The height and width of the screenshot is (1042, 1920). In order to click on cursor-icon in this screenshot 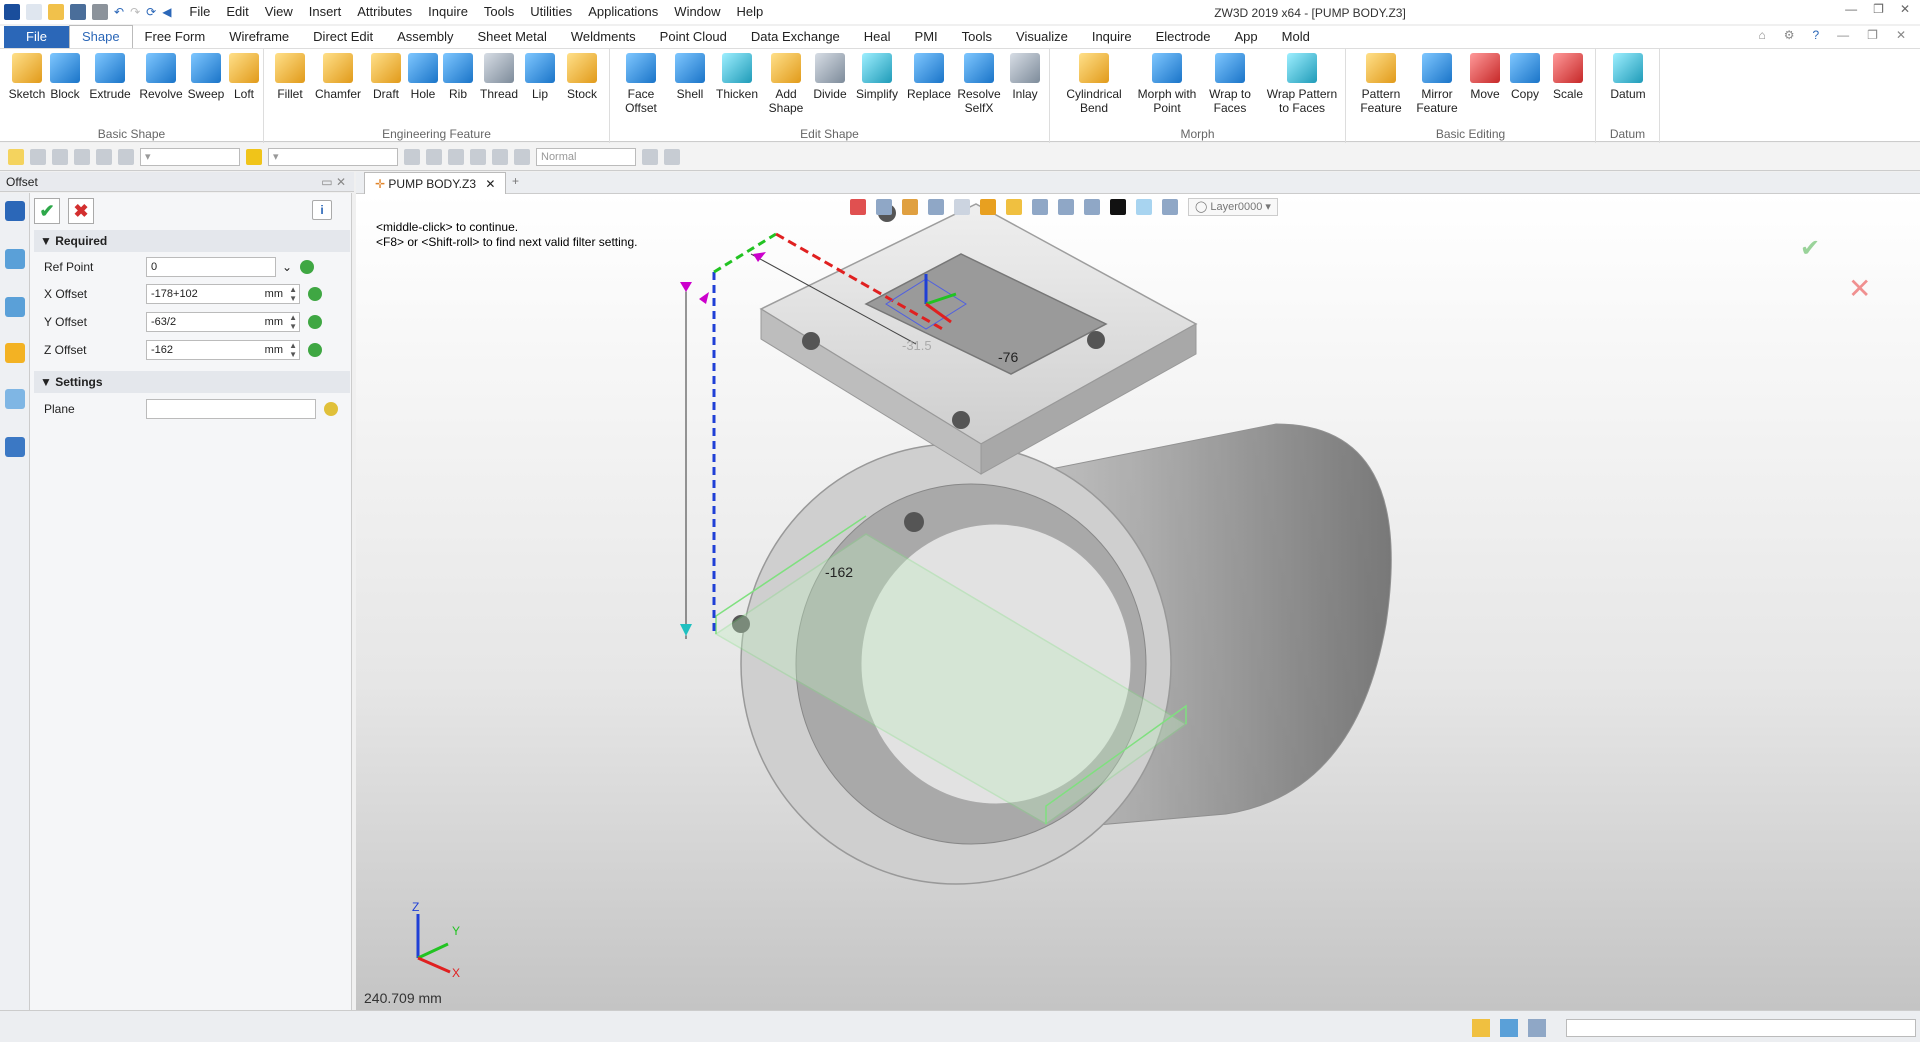, I will do `click(650, 156)`.